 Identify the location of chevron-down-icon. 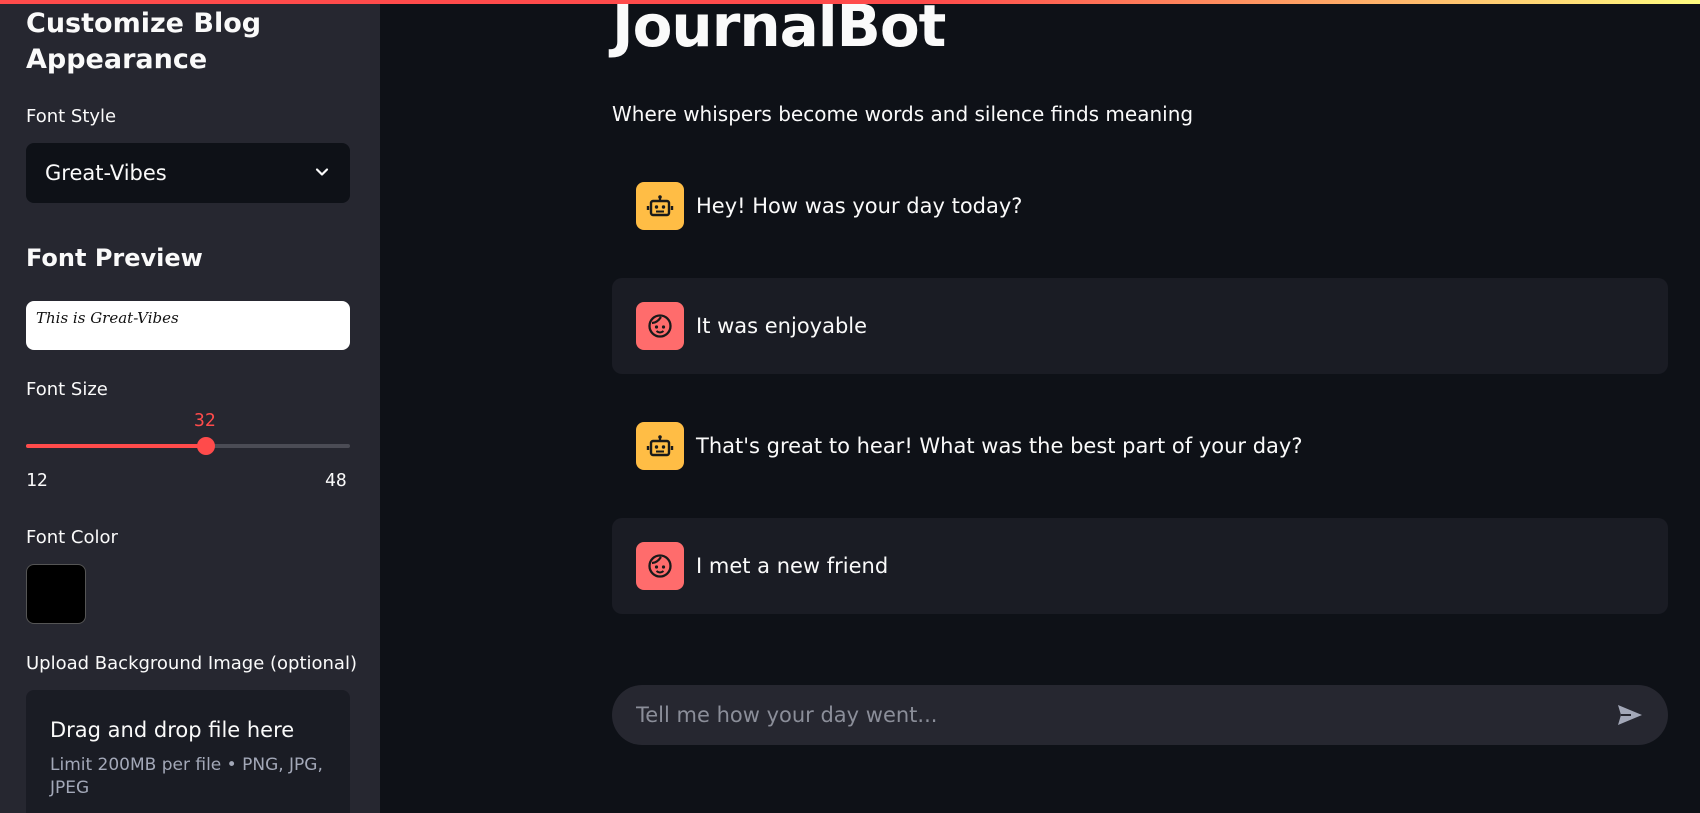
(322, 173).